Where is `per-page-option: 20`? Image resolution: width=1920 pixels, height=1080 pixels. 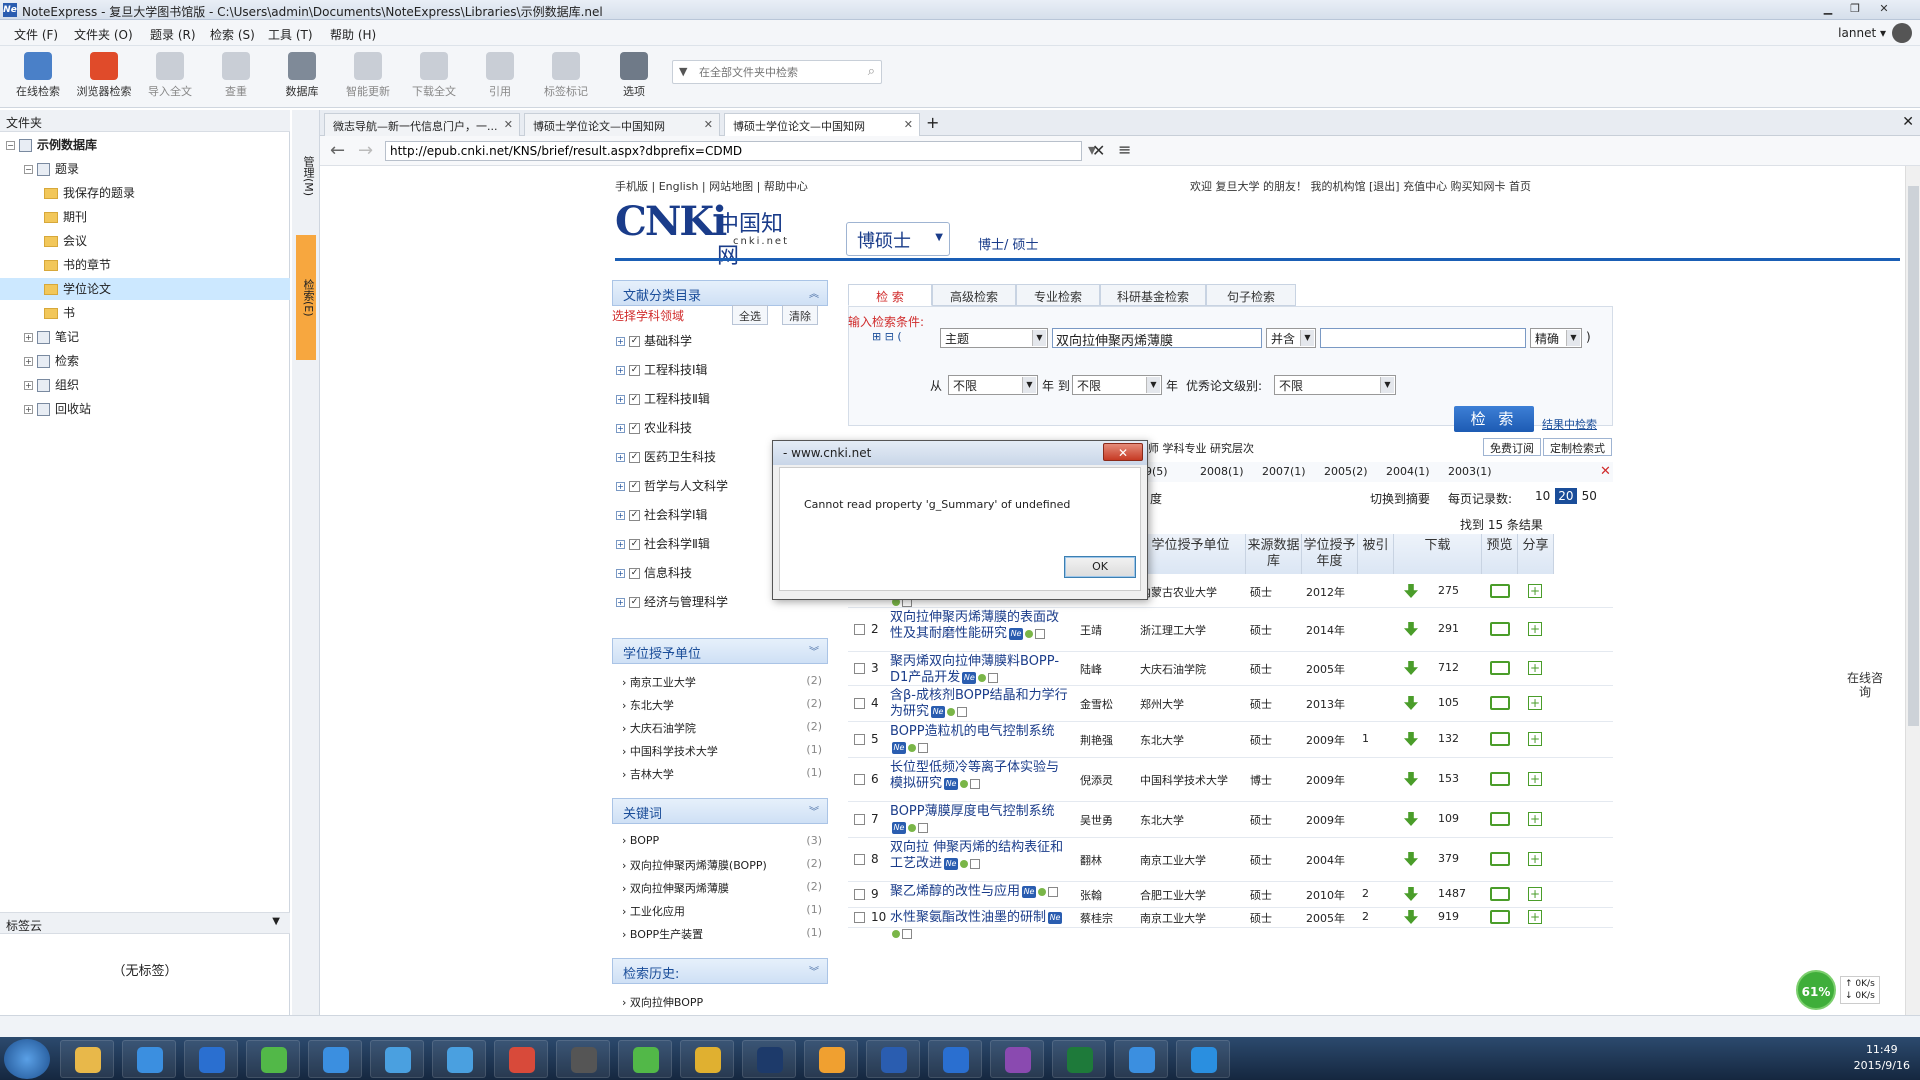 per-page-option: 20 is located at coordinates (1566, 496).